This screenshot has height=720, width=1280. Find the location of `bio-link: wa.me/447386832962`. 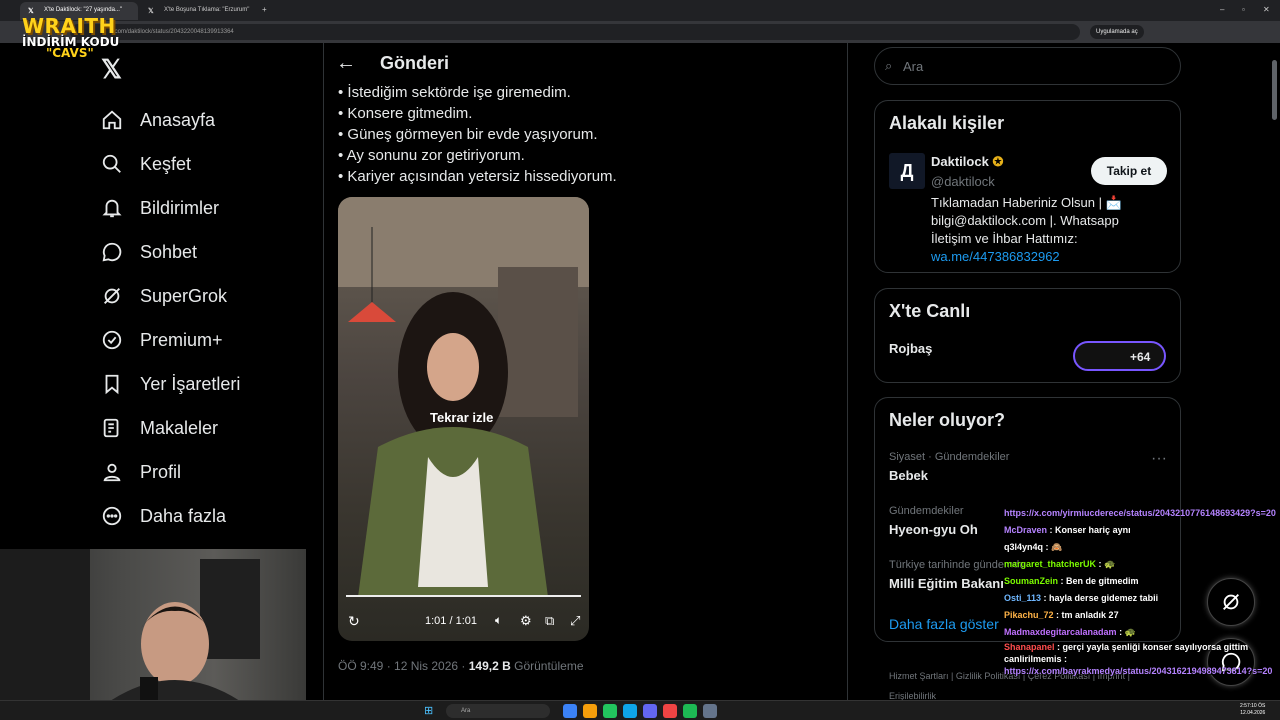

bio-link: wa.me/447386832962 is located at coordinates (995, 256).